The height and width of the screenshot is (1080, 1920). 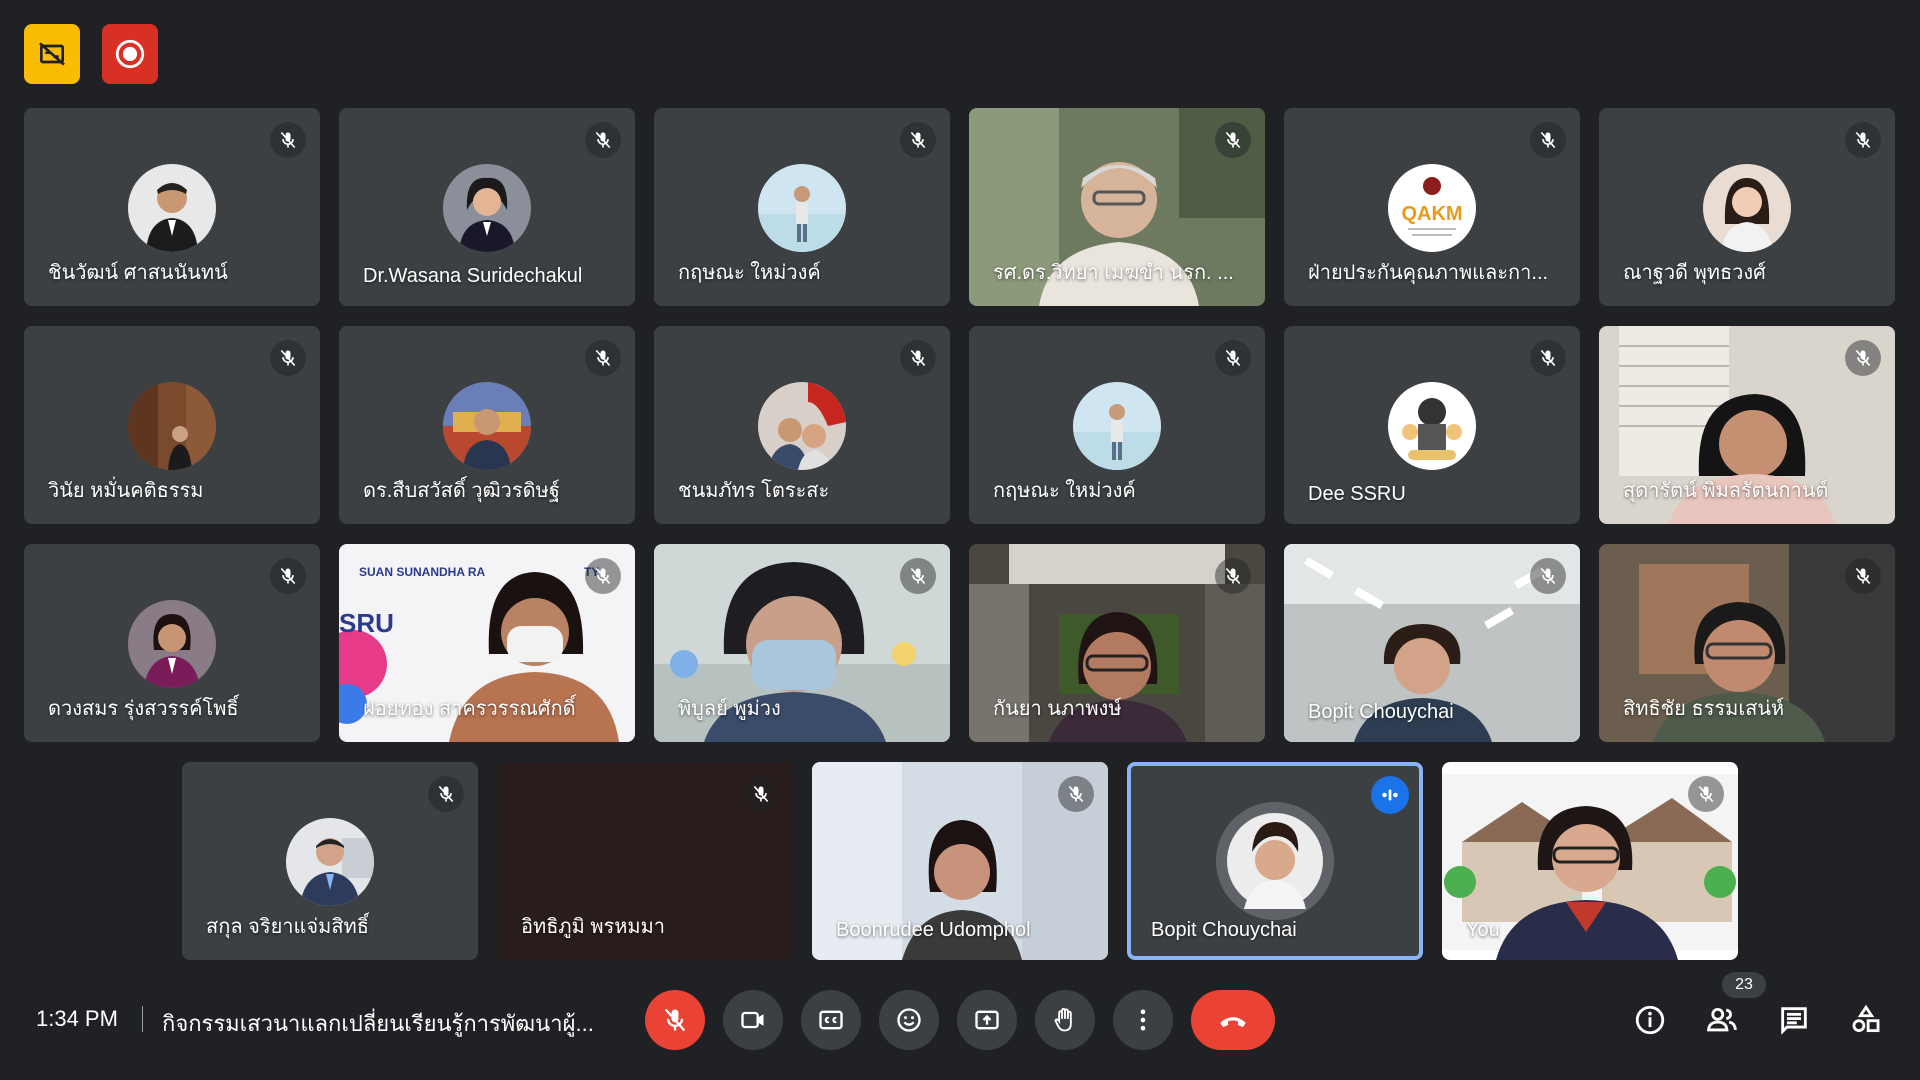 I want to click on participant-name: ชินวัฒน์ ศาสนนันทน์, so click(x=138, y=273).